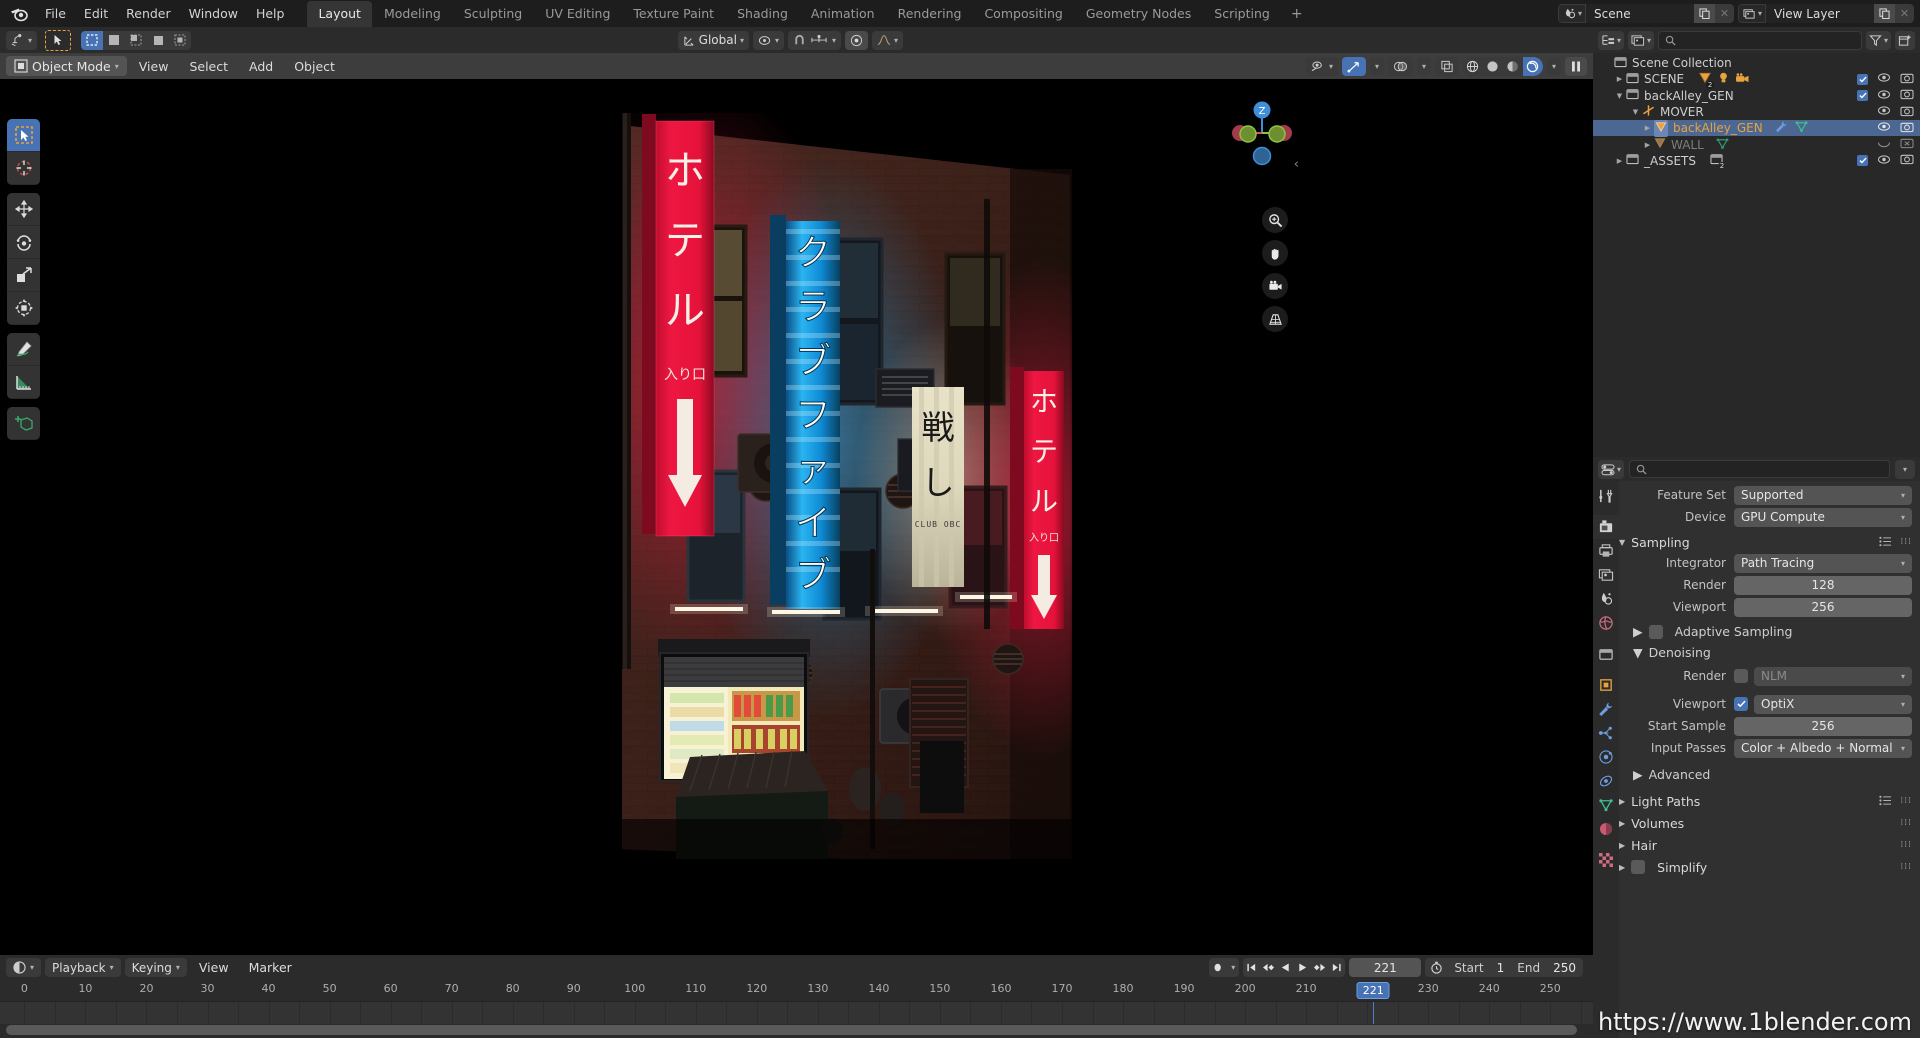 This screenshot has width=1920, height=1038. What do you see at coordinates (1756, 128) in the screenshot?
I see `outliner-row-backalley-object: ▶ backAlley_GEN` at bounding box center [1756, 128].